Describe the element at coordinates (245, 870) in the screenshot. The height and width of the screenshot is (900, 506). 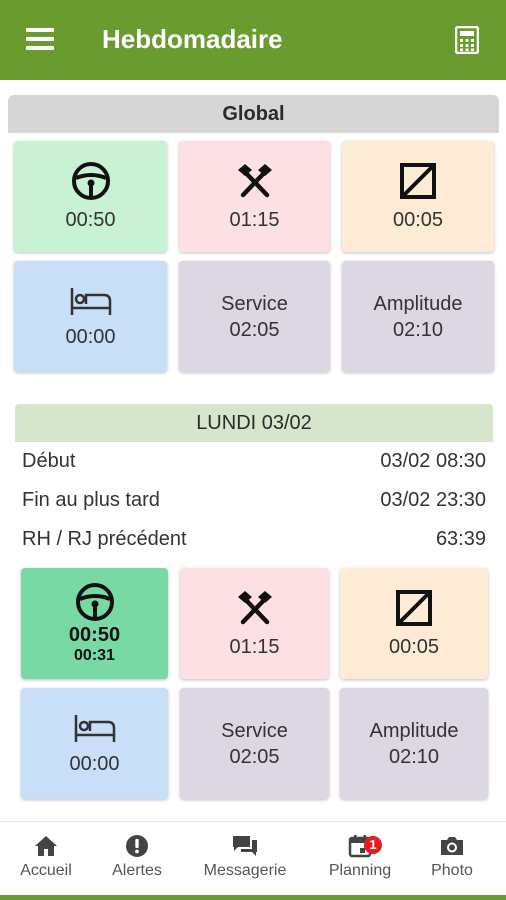
I see `nav-label: Messagerie` at that location.